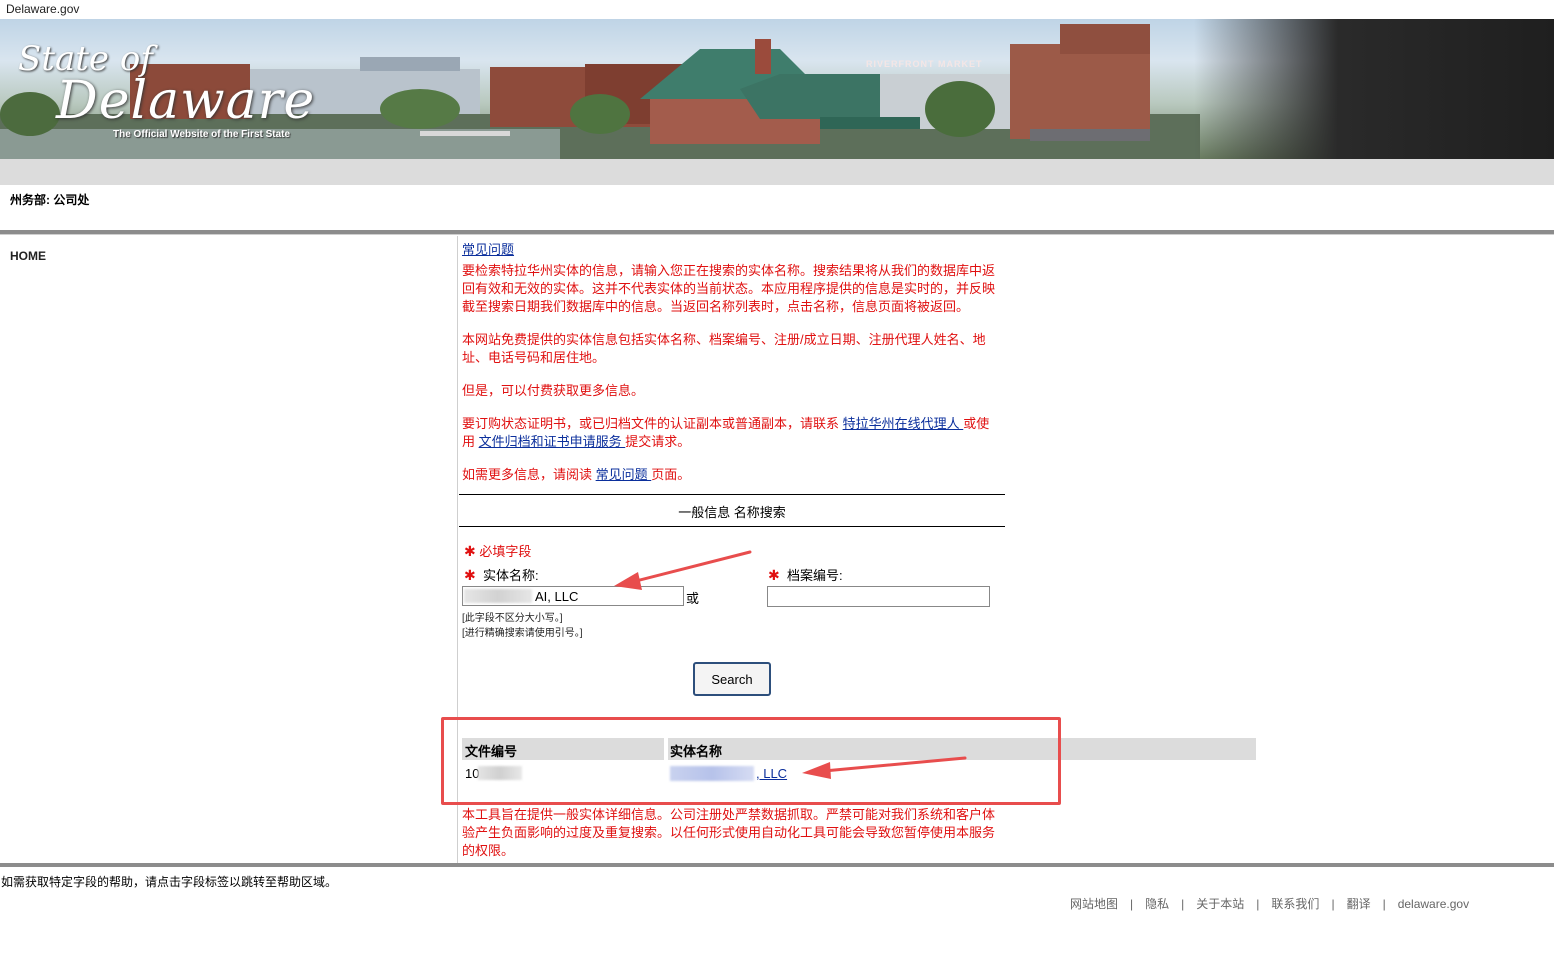  Describe the element at coordinates (498, 596) in the screenshot. I see `redacted-entity-name` at that location.